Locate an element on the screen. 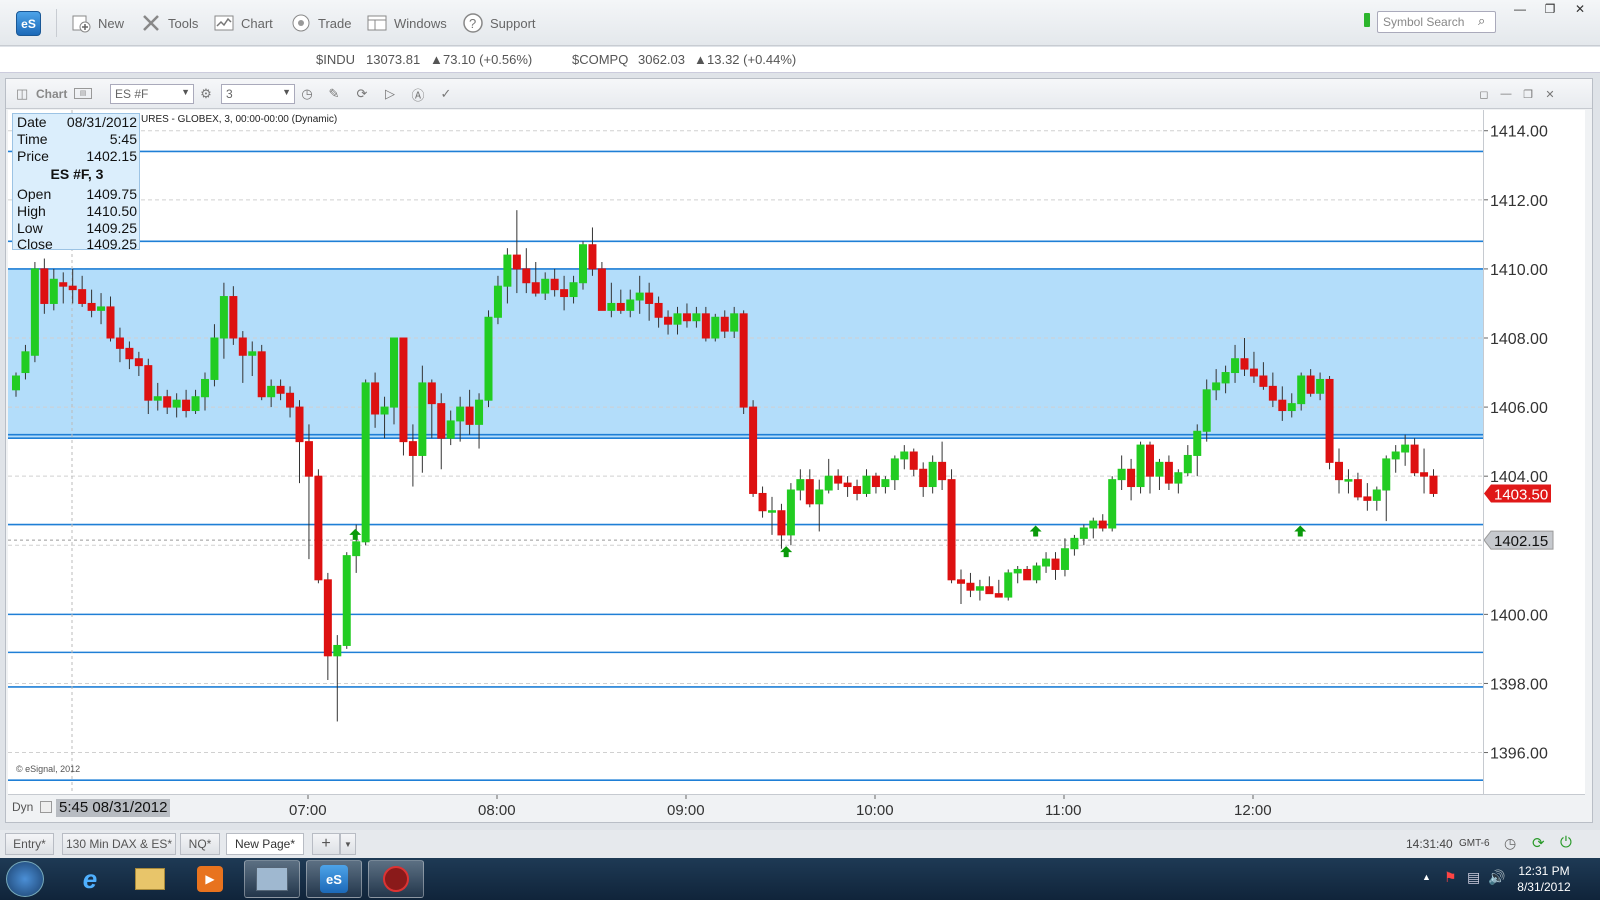 This screenshot has width=1600, height=900. close-button: ✕ is located at coordinates (1580, 9).